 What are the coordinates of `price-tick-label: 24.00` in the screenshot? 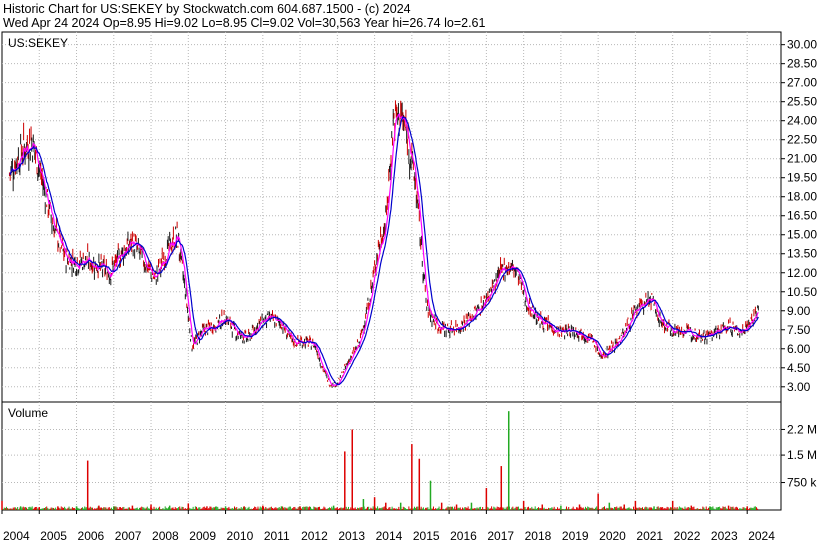 It's located at (802, 121).